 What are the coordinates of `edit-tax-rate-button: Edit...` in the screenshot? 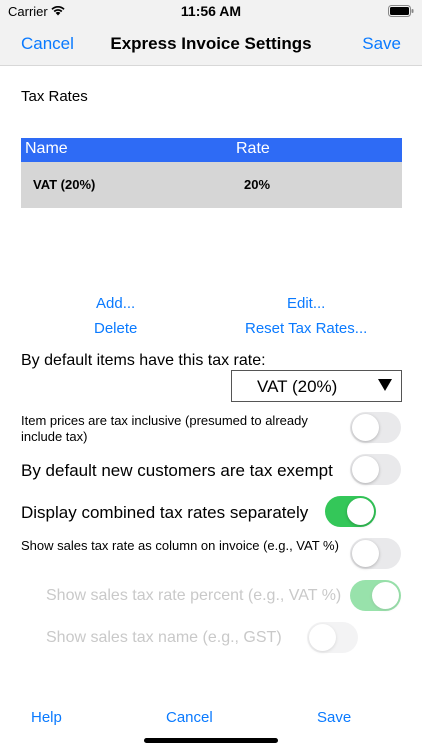 It's located at (306, 303).